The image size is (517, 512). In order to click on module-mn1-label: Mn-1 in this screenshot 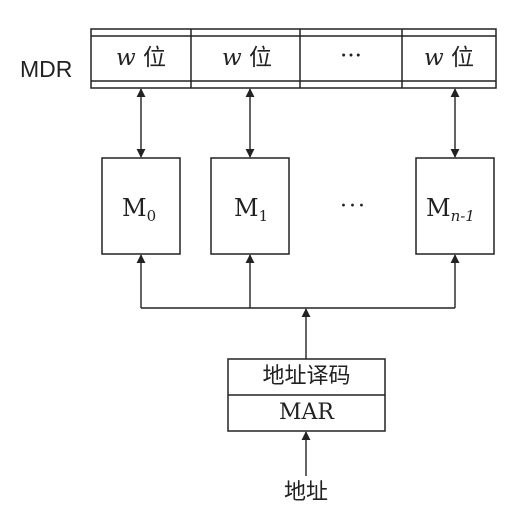, I will do `click(450, 210)`.